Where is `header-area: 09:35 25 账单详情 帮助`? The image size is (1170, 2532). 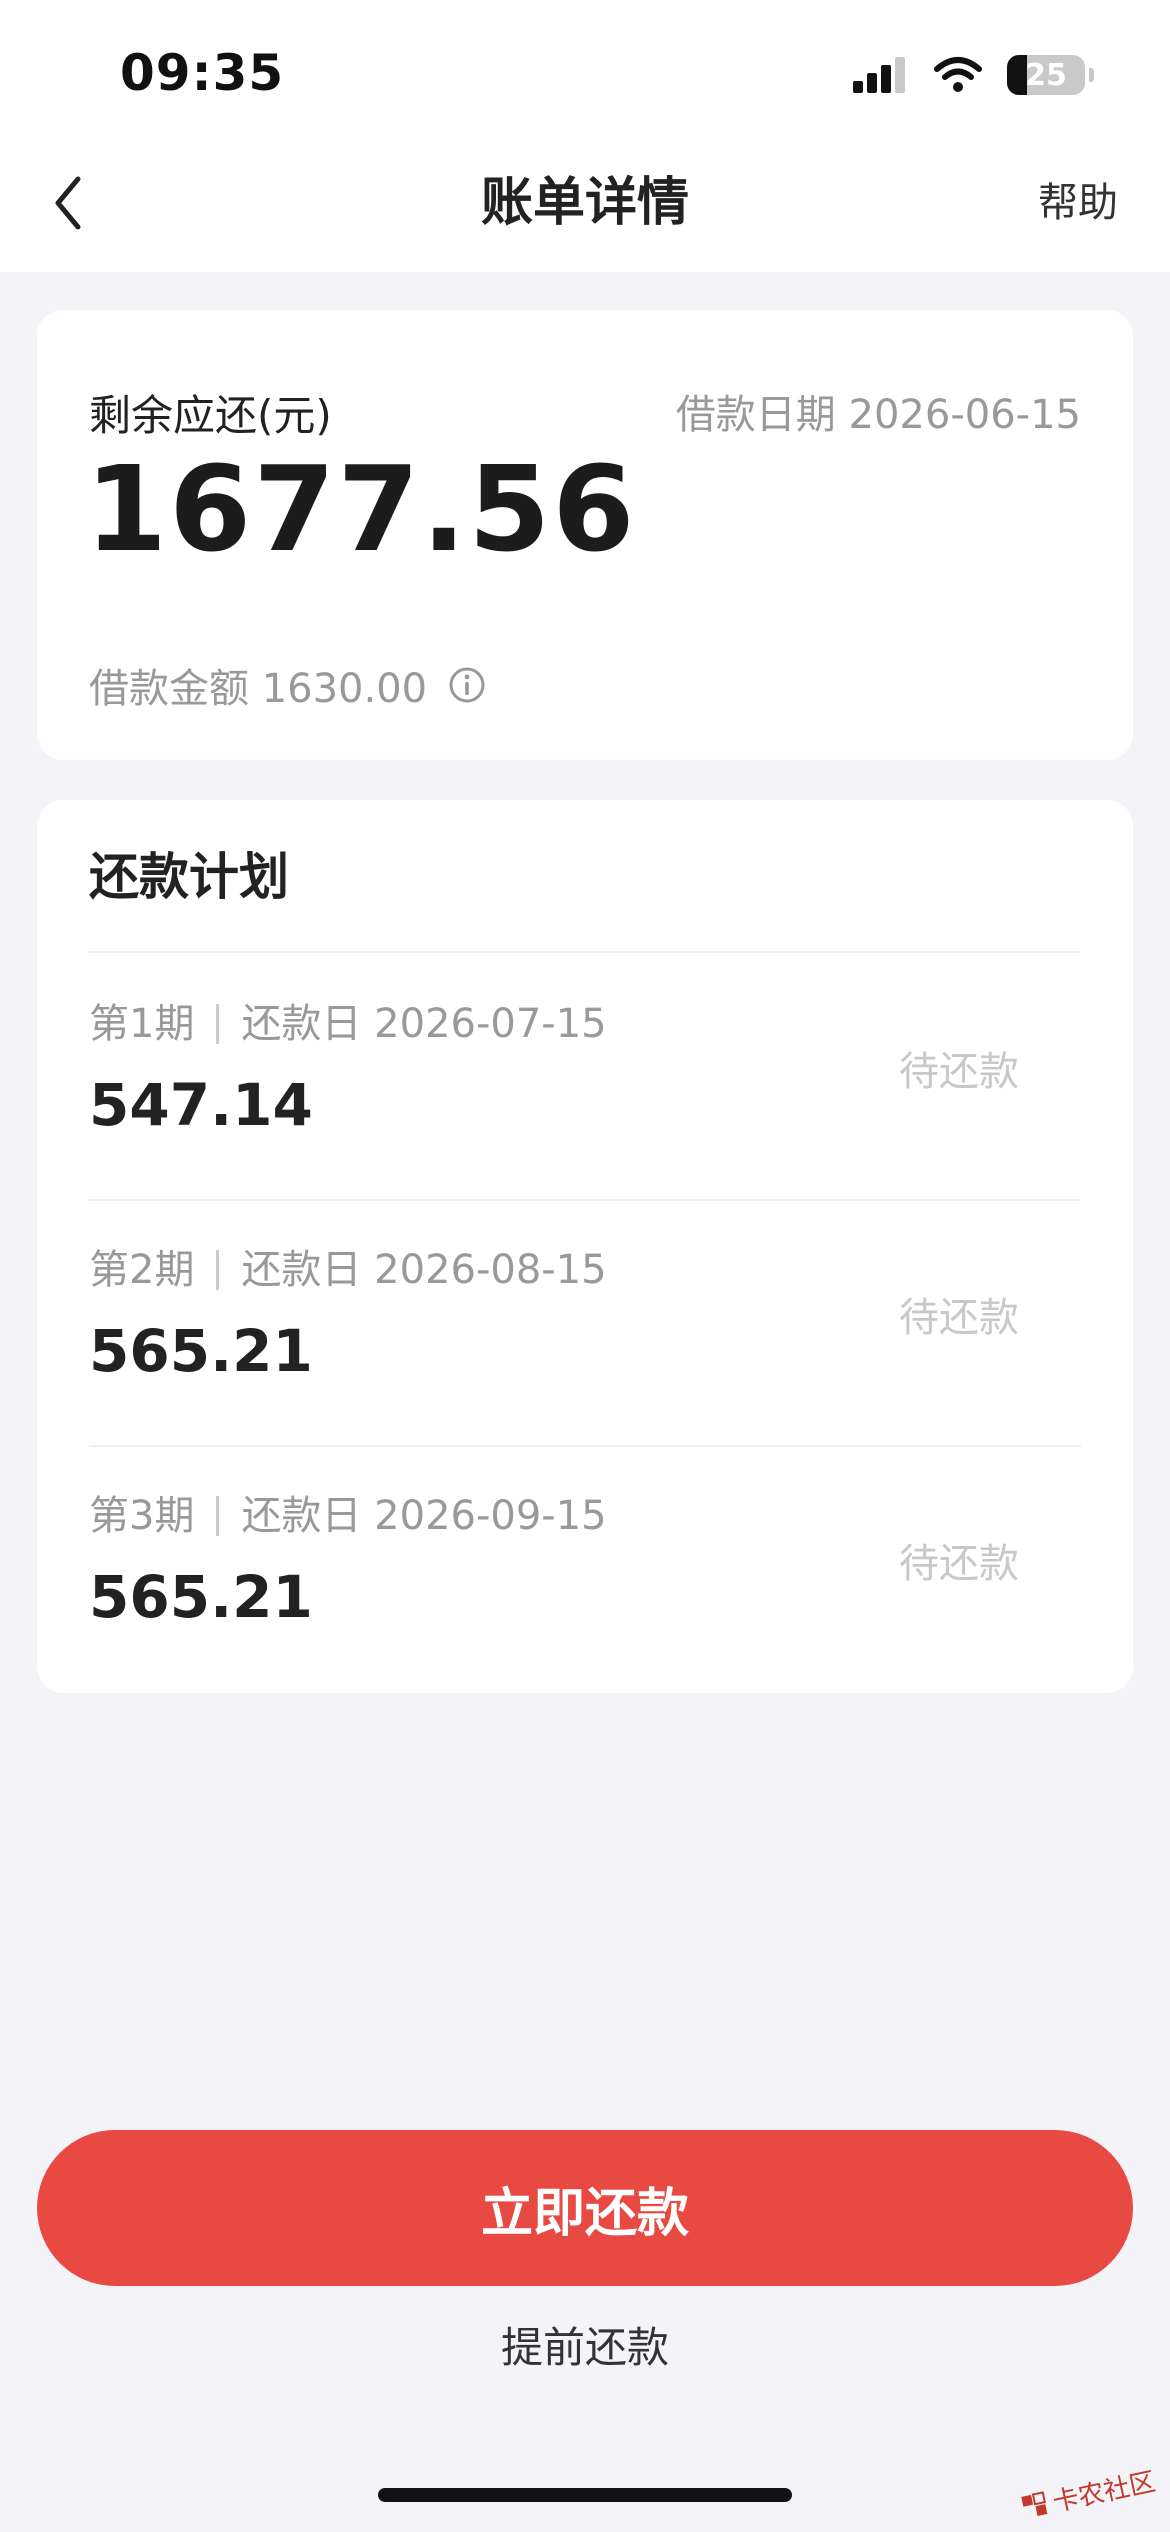 header-area: 09:35 25 账单详情 帮助 is located at coordinates (585, 136).